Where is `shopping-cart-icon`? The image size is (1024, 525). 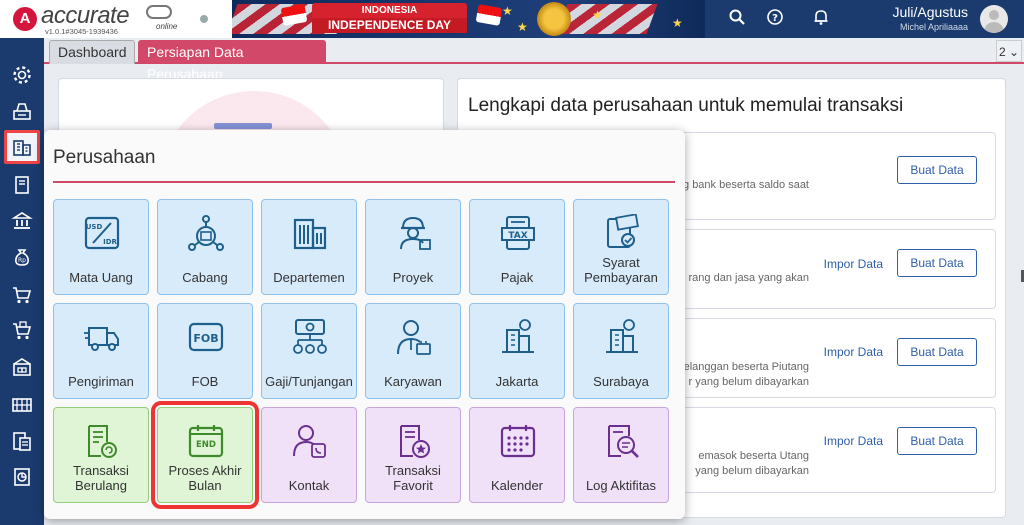
shopping-cart-icon is located at coordinates (22, 295).